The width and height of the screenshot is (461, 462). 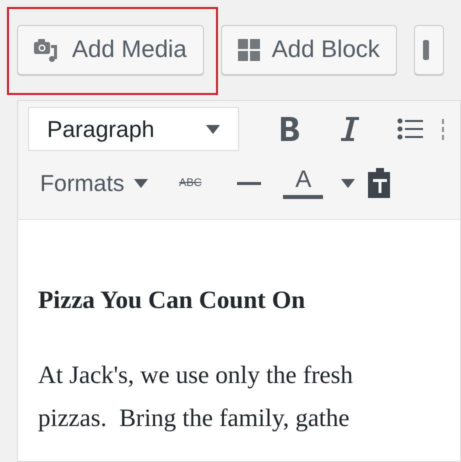 I want to click on heading: Pizza You Can Count On, so click(x=172, y=301).